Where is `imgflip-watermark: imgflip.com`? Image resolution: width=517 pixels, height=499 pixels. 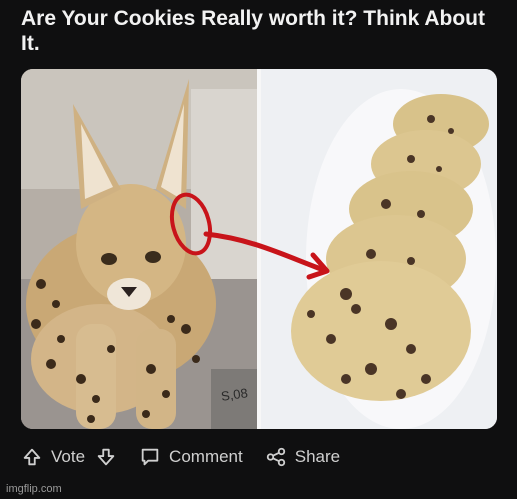 imgflip-watermark: imgflip.com is located at coordinates (34, 489).